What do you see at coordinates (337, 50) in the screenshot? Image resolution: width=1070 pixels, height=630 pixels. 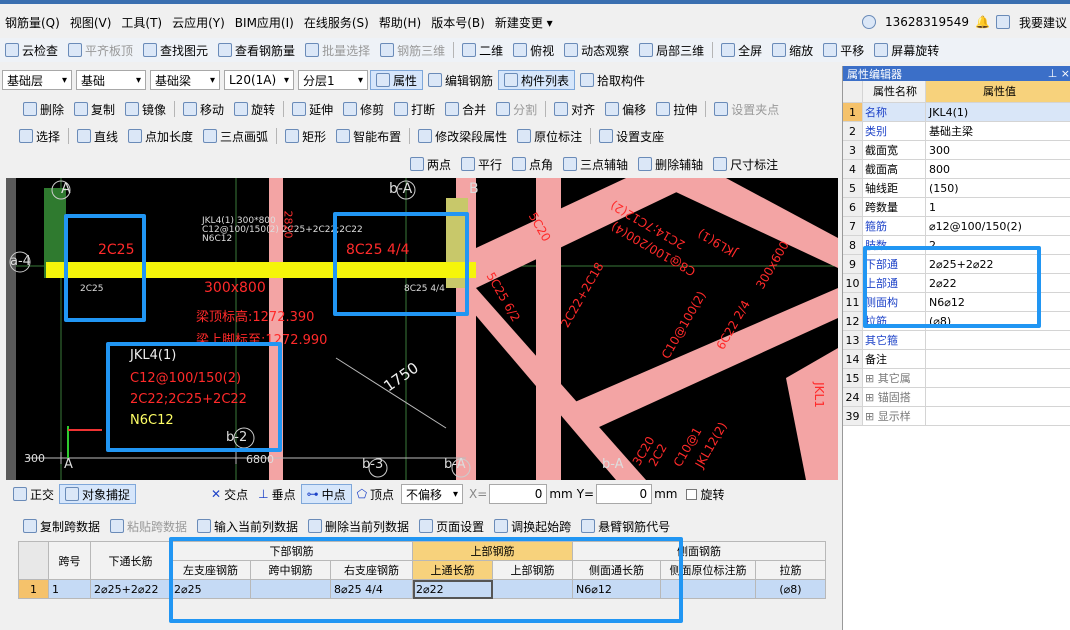 I see `view-tool-4: 批量选择` at bounding box center [337, 50].